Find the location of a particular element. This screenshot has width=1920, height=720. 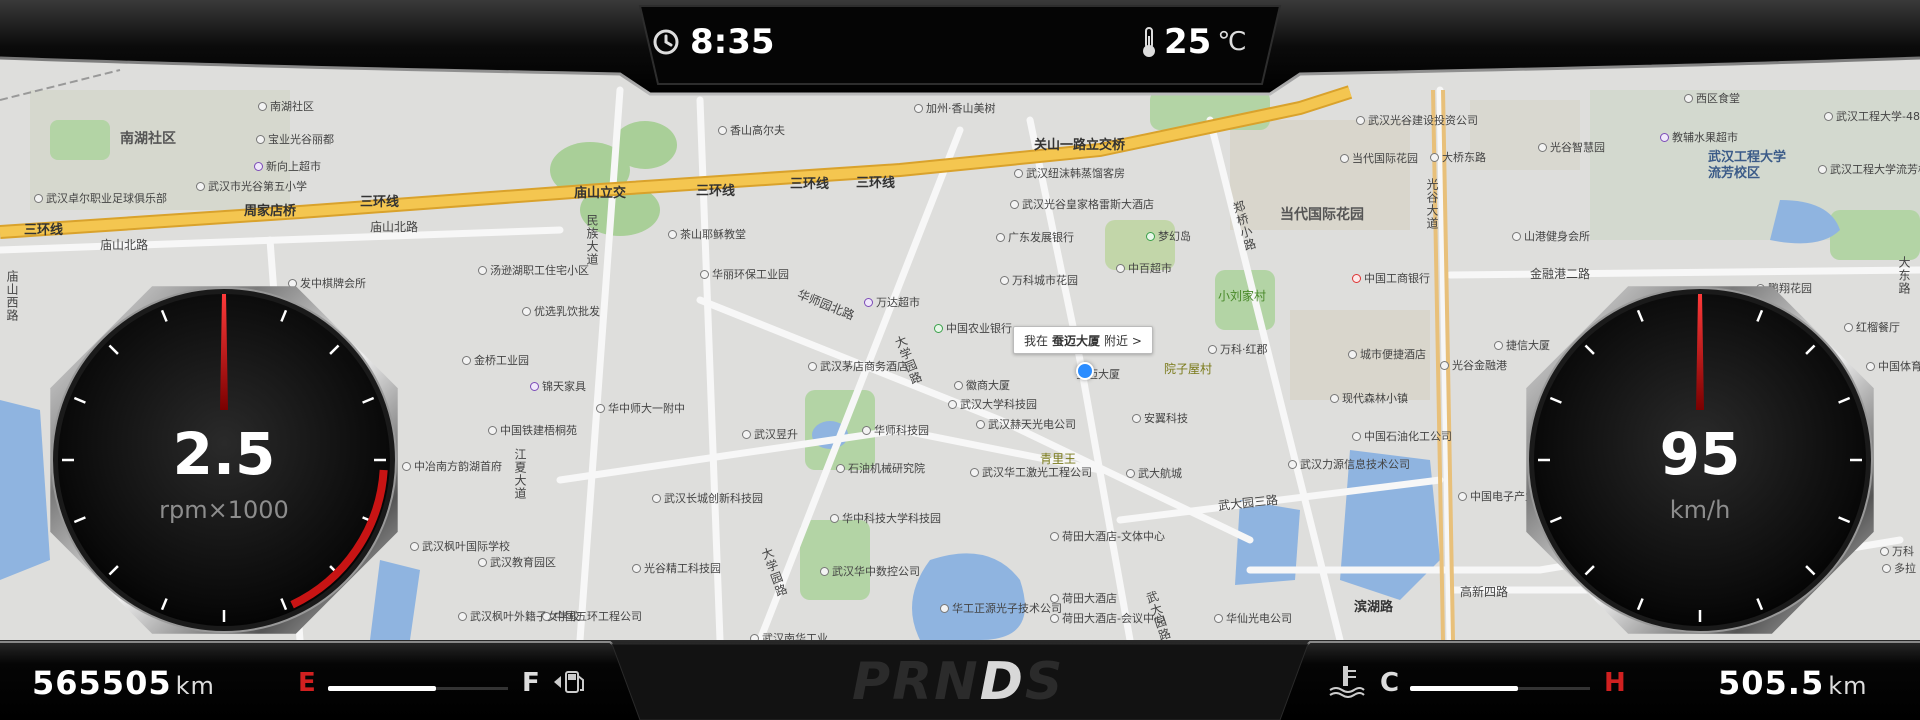

poi-marker: 新向上超市 is located at coordinates (287, 166).